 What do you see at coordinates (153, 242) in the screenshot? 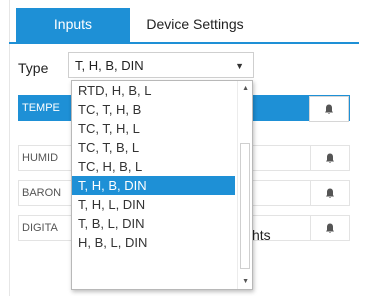
I see `dropdown-option: H, B, L, DIN` at bounding box center [153, 242].